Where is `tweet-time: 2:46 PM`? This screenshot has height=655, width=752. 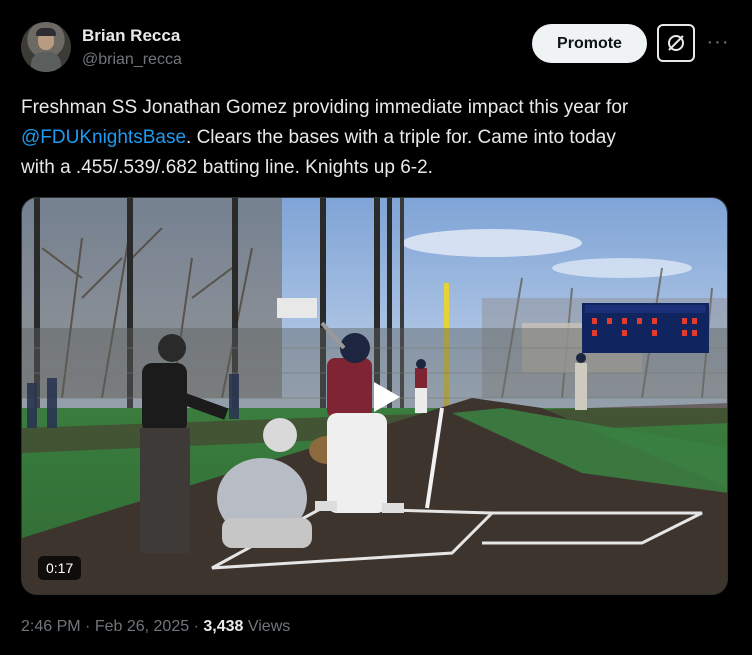
tweet-time: 2:46 PM is located at coordinates (51, 626).